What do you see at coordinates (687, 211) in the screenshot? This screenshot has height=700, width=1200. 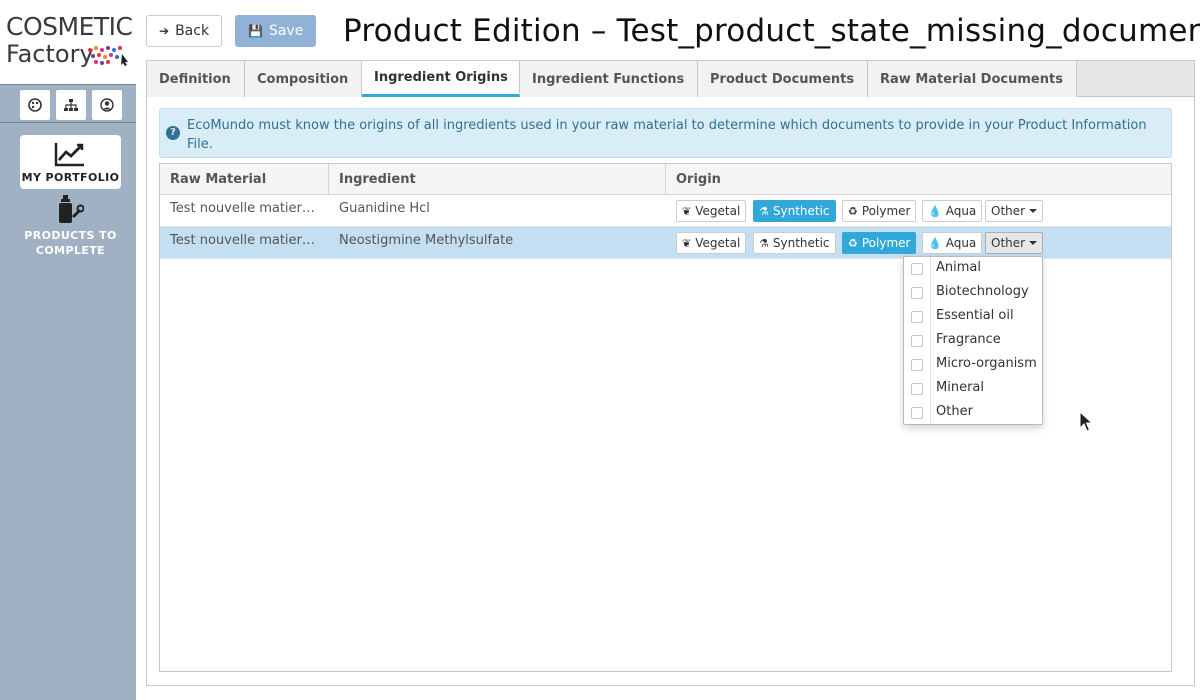 I see `leaf-icon: ❦` at bounding box center [687, 211].